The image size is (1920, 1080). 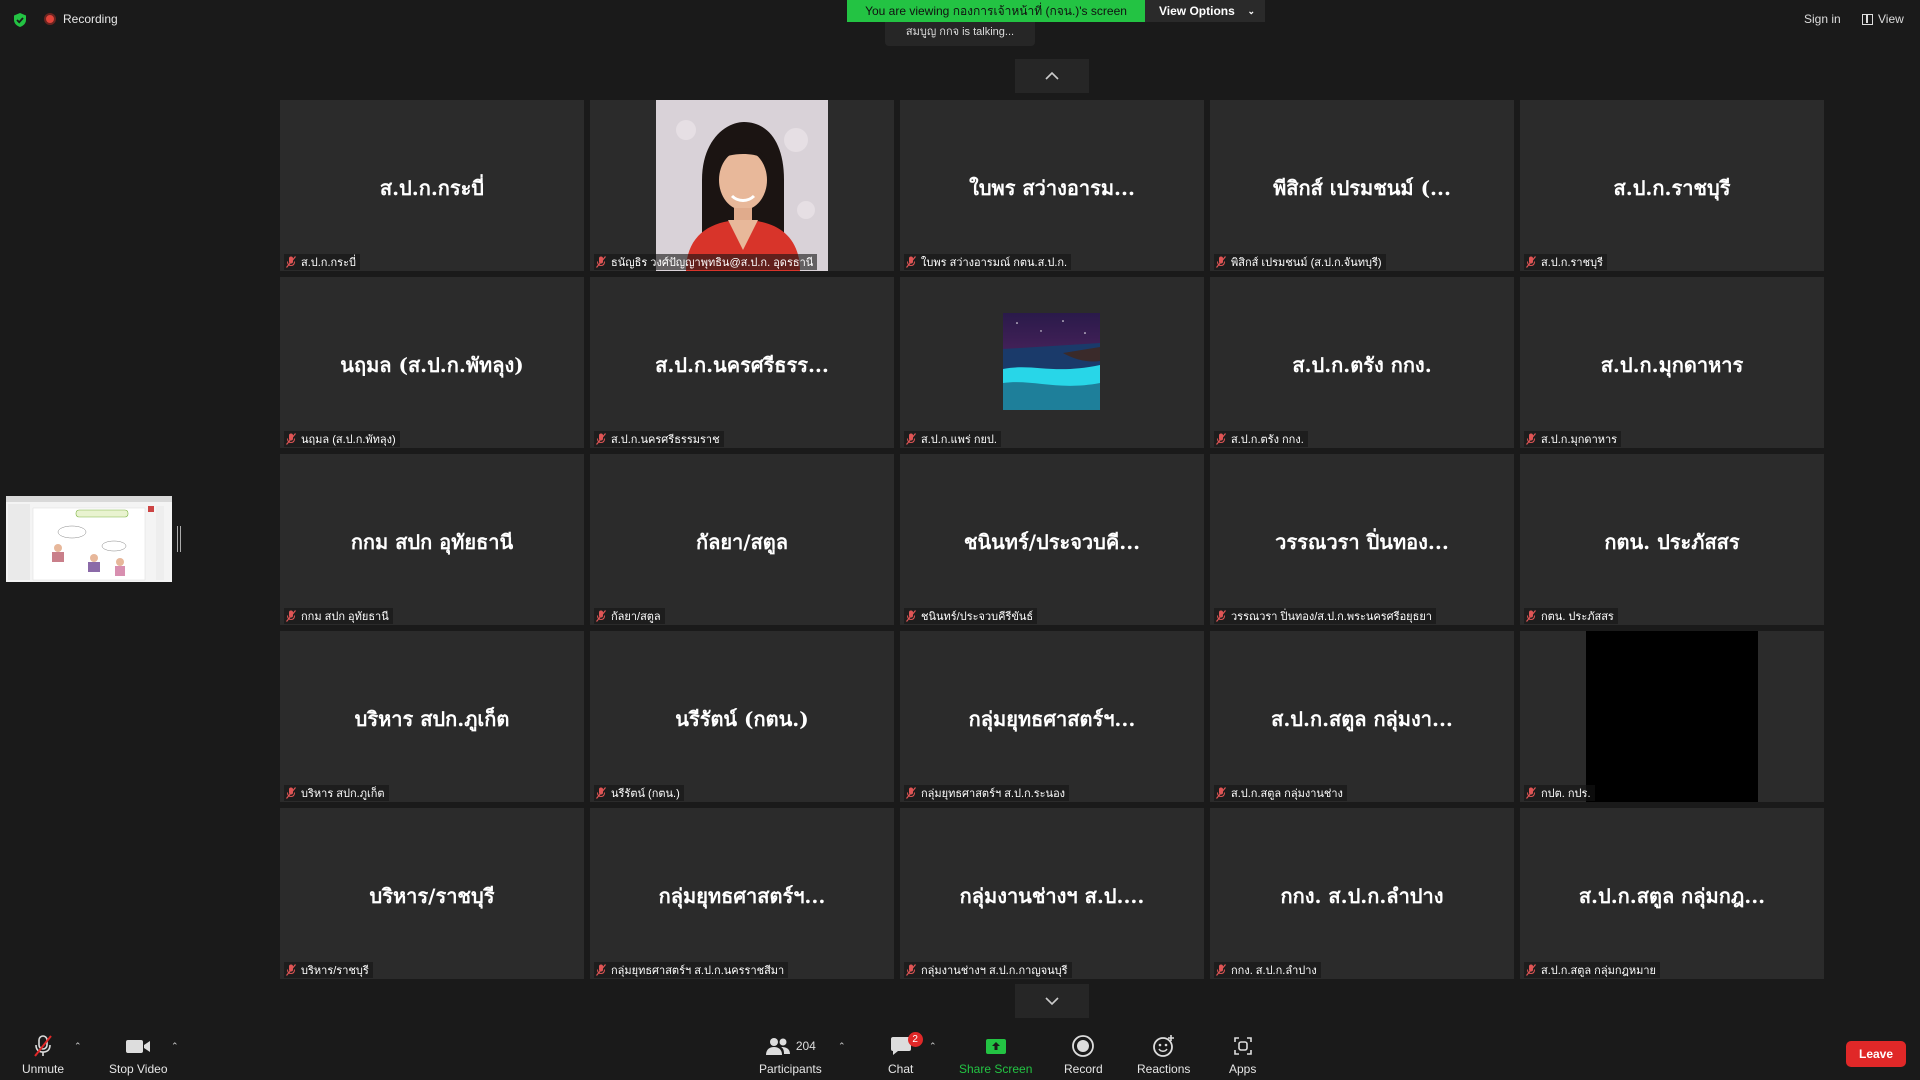 I want to click on chat-button: 2 Chat, so click(x=905, y=1054).